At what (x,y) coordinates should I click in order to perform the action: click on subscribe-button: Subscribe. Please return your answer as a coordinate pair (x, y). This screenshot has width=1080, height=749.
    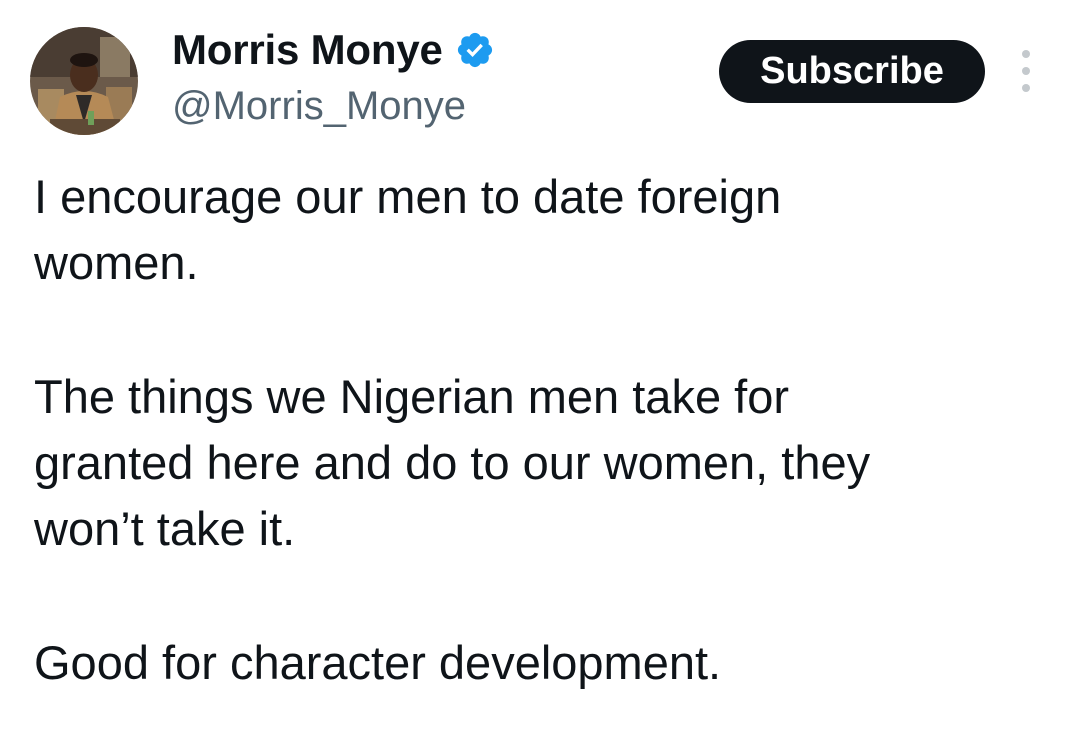
    Looking at the image, I should click on (852, 71).